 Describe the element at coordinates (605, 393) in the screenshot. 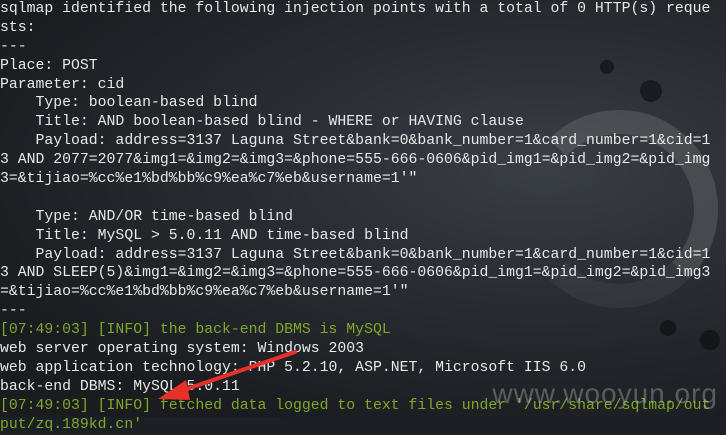

I see `watermark-text: www.wooyun.org` at that location.